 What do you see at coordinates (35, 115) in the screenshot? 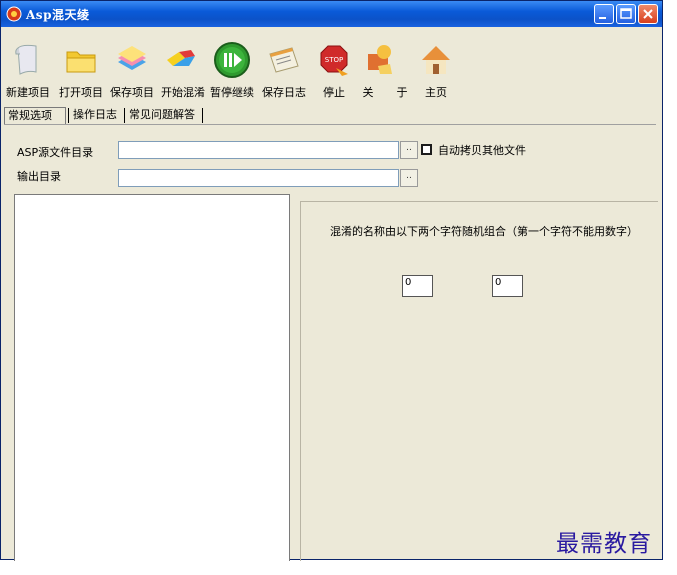
I see `tab-general: 常规选项` at bounding box center [35, 115].